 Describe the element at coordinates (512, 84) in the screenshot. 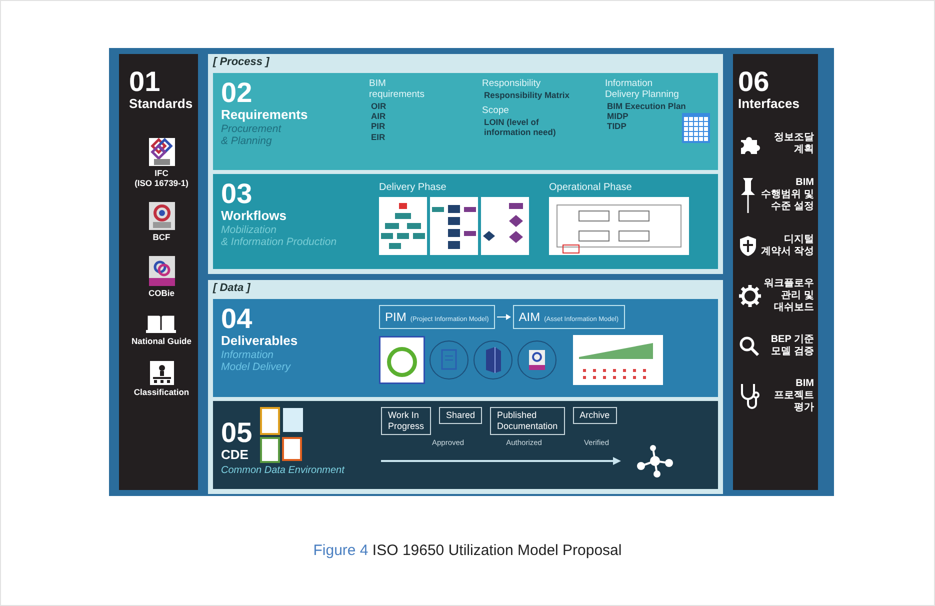

I see `requirement-heading: Responsibility` at that location.